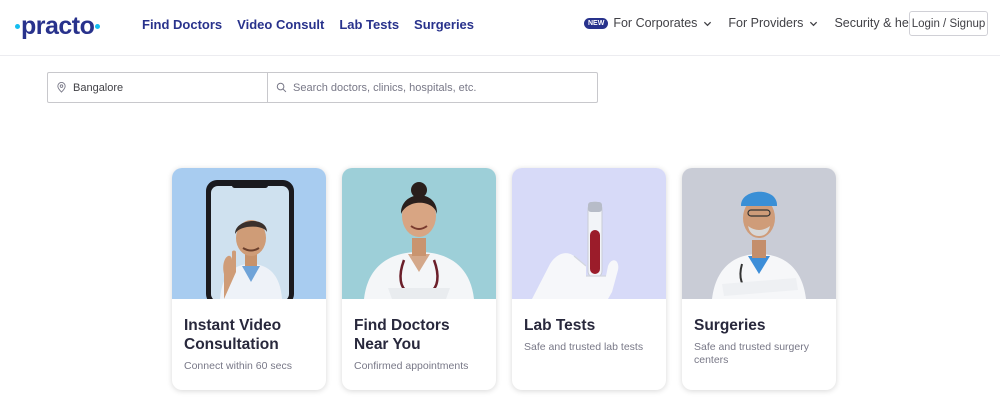 The width and height of the screenshot is (1000, 420). What do you see at coordinates (759, 245) in the screenshot?
I see `surgeon-illustration` at bounding box center [759, 245].